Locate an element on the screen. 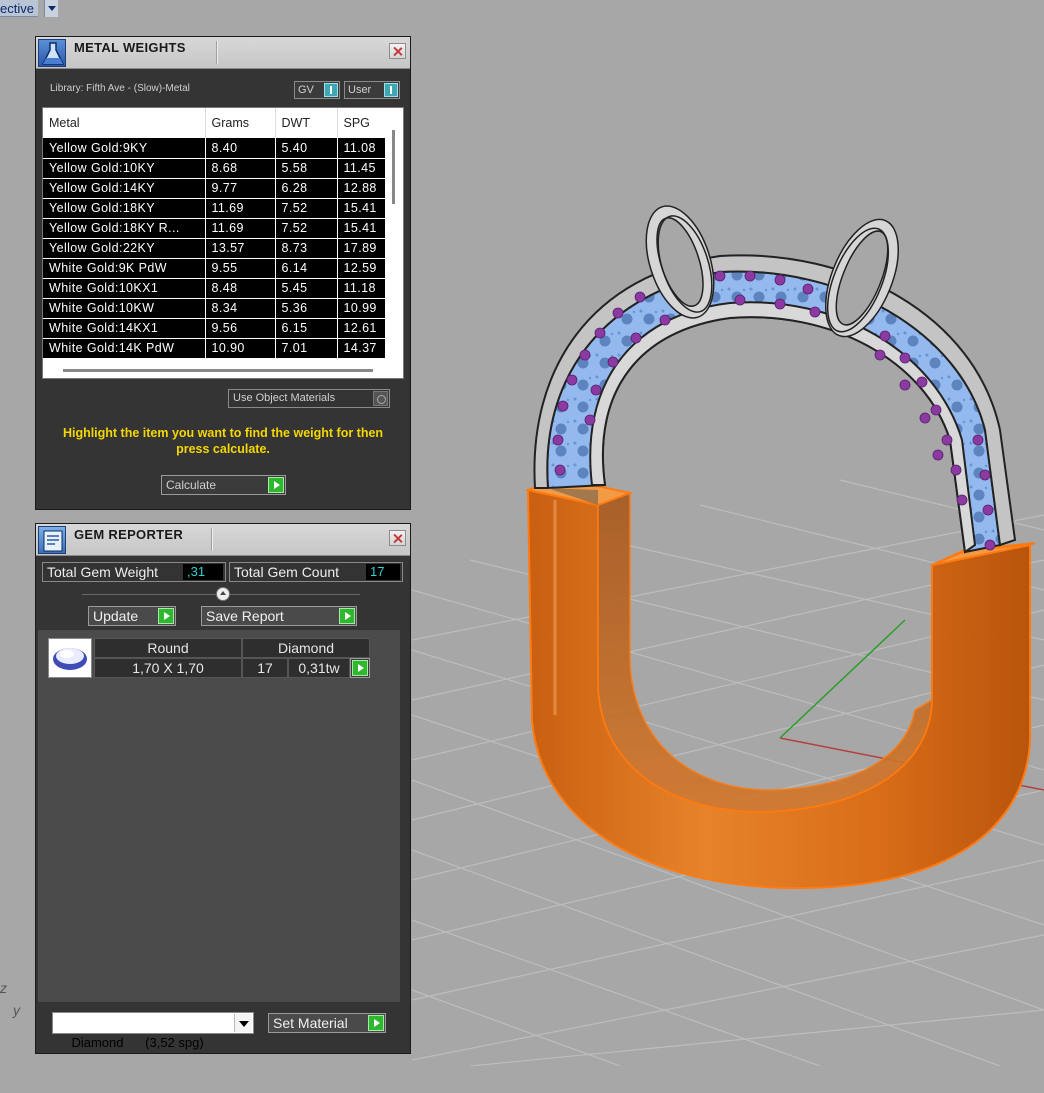 The width and height of the screenshot is (1044, 1093). table-row: White Gold:9K PdW 9.55 6.14 12.59 is located at coordinates (215, 268).